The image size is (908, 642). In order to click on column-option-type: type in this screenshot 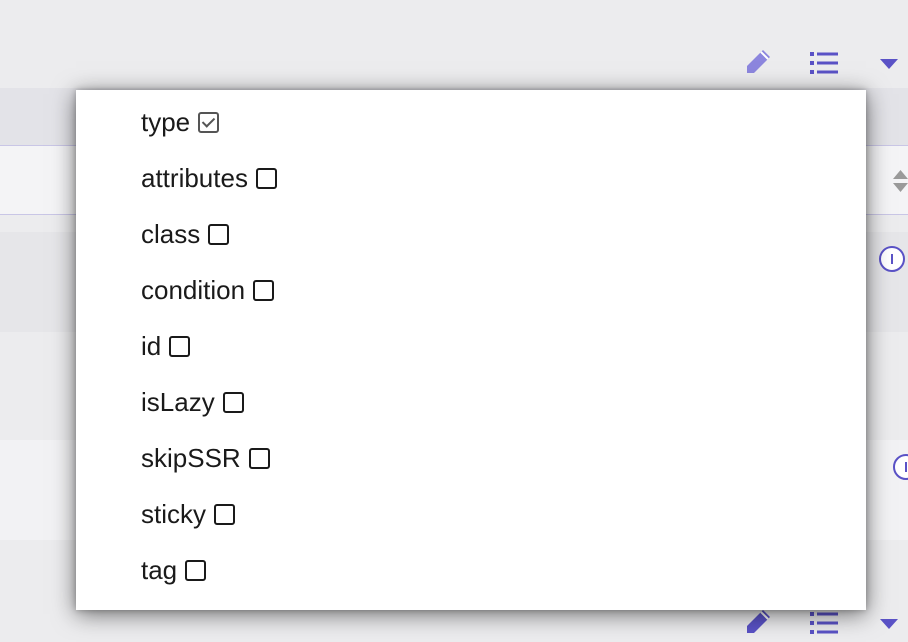, I will do `click(180, 122)`.